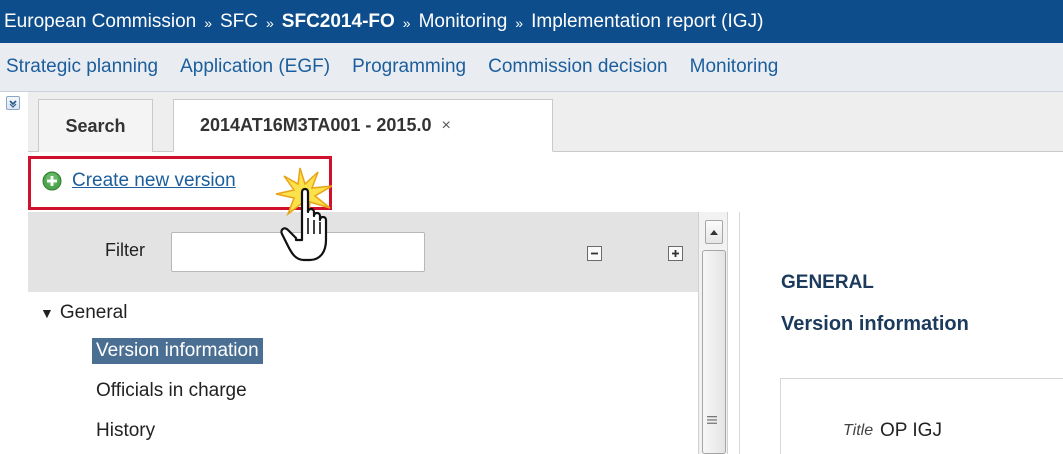 The width and height of the screenshot is (1063, 454). What do you see at coordinates (734, 67) in the screenshot?
I see `menu-item-monitoring: Monitoring` at bounding box center [734, 67].